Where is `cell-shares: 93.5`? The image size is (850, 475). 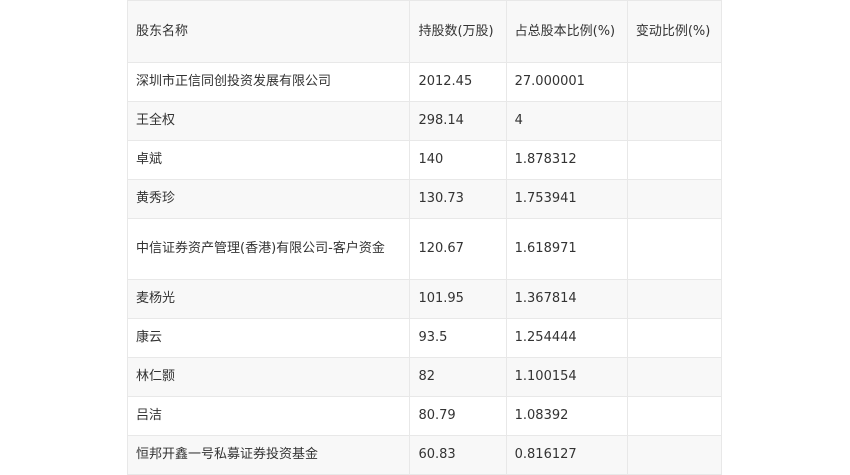
cell-shares: 93.5 is located at coordinates (458, 338).